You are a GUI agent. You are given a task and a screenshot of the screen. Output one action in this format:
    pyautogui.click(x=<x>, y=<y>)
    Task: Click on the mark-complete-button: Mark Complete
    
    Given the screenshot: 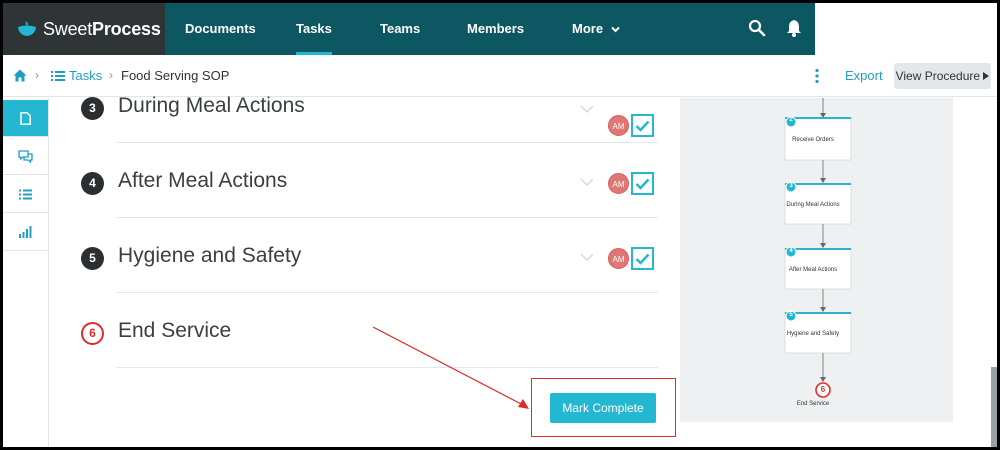 What is the action you would take?
    pyautogui.click(x=603, y=408)
    